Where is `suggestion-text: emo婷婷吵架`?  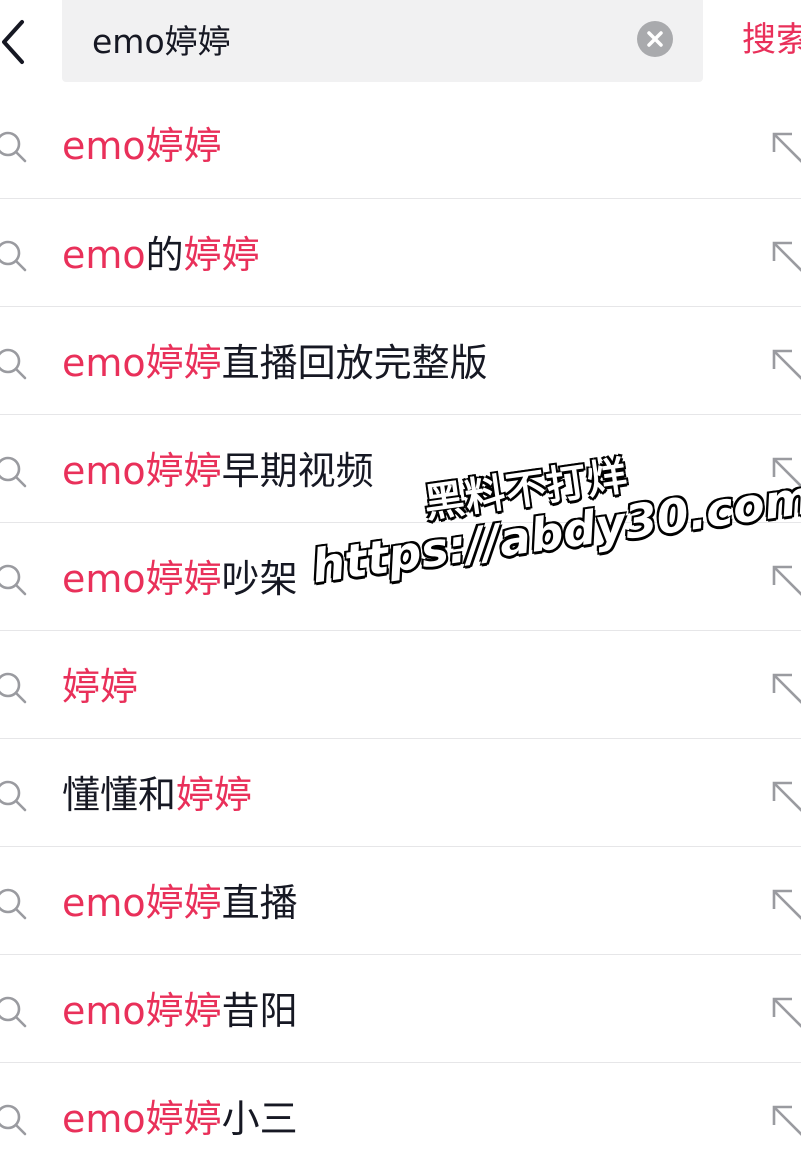 suggestion-text: emo婷婷吵架 is located at coordinates (180, 579).